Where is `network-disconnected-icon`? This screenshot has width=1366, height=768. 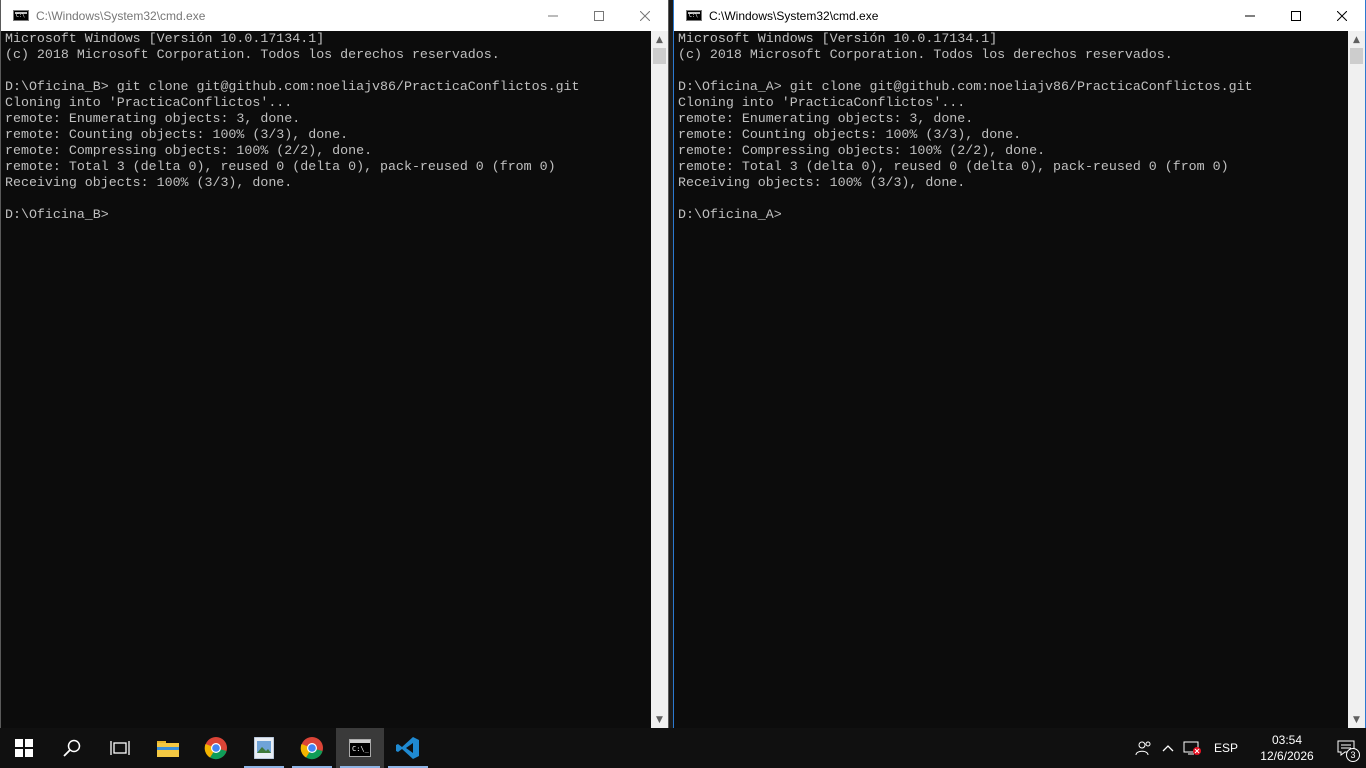
network-disconnected-icon is located at coordinates (1192, 748).